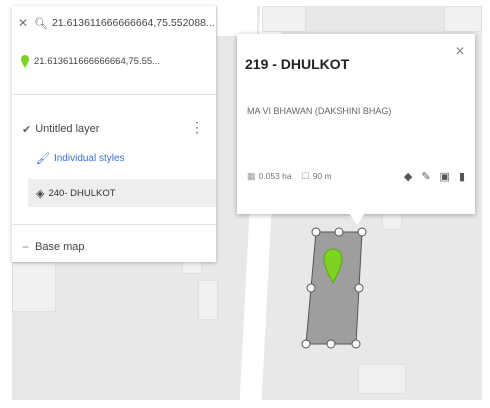 Image resolution: width=490 pixels, height=408 pixels. I want to click on more-vert-icon: ⋮, so click(197, 127).